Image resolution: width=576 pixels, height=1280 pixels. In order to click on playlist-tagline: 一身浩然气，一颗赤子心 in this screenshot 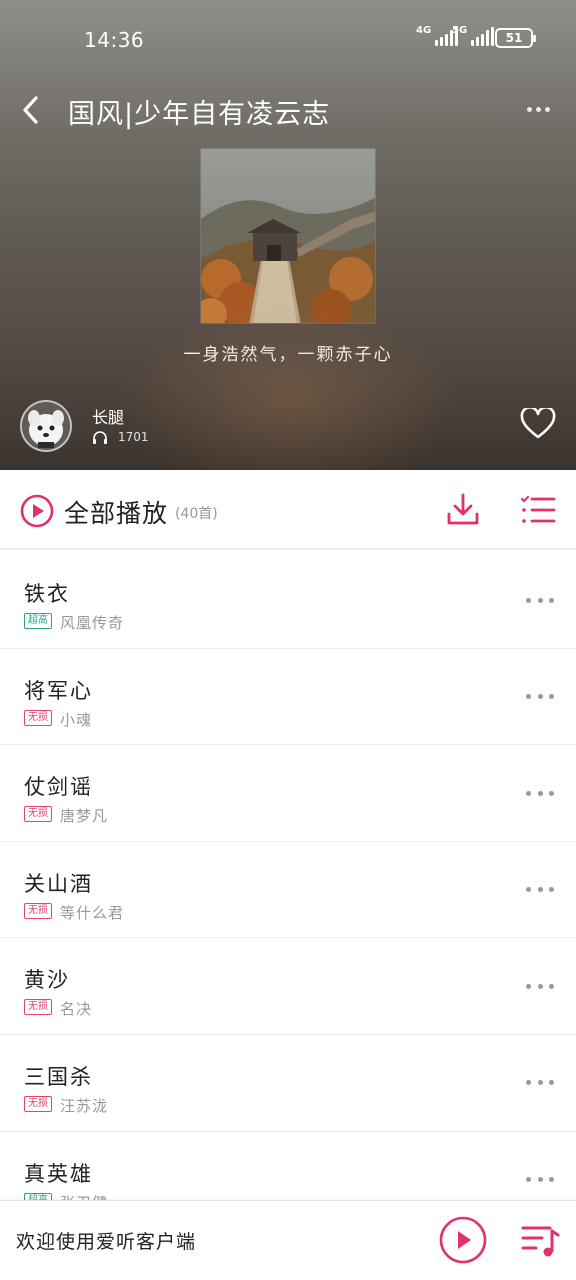, I will do `click(288, 355)`.